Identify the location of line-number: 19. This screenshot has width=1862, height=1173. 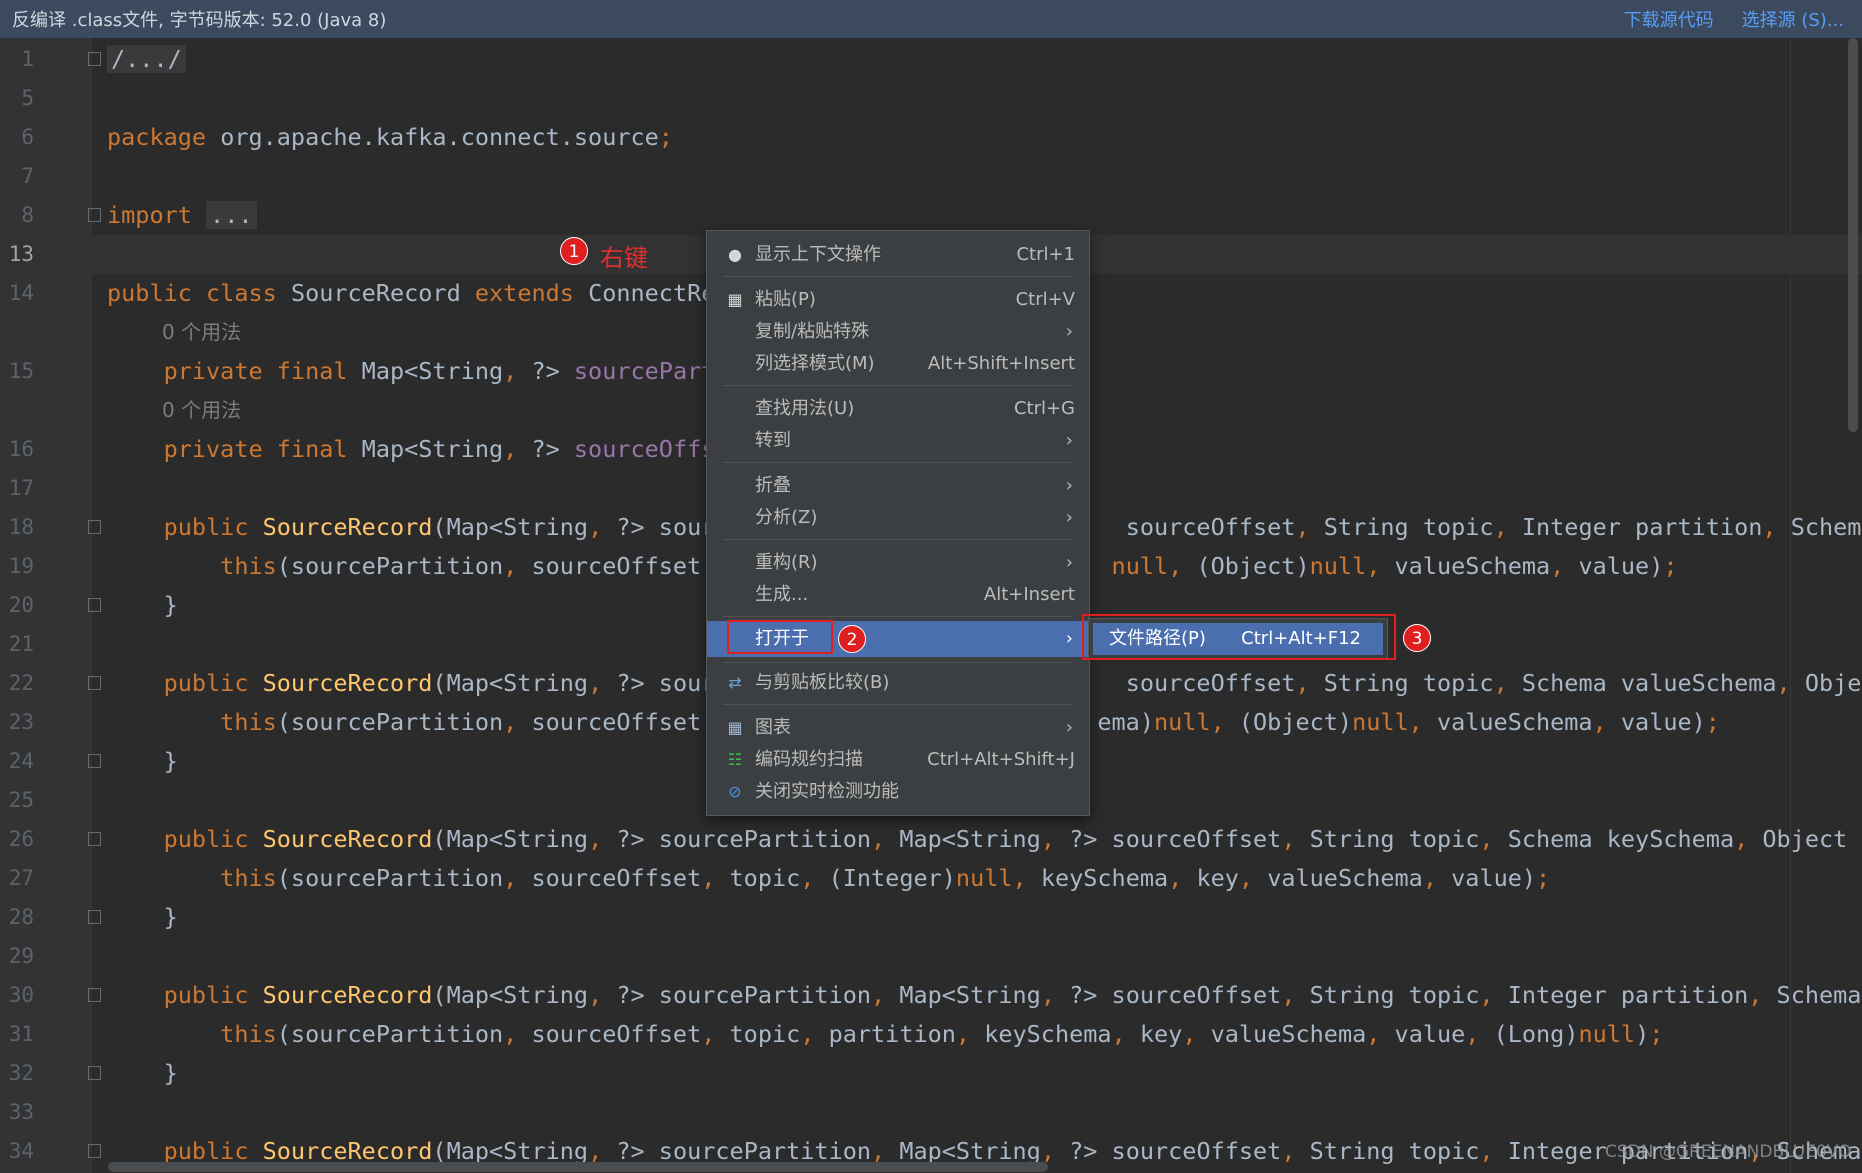
(21, 566).